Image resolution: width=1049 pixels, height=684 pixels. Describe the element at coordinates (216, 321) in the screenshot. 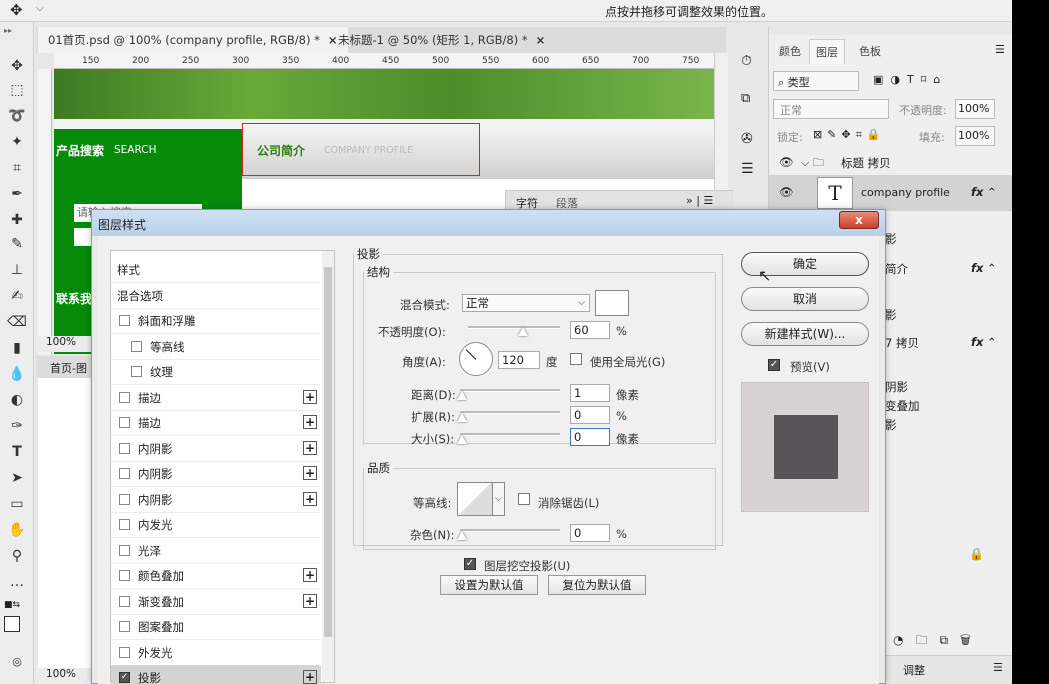

I see `style-row: 斜面和浮雕` at that location.